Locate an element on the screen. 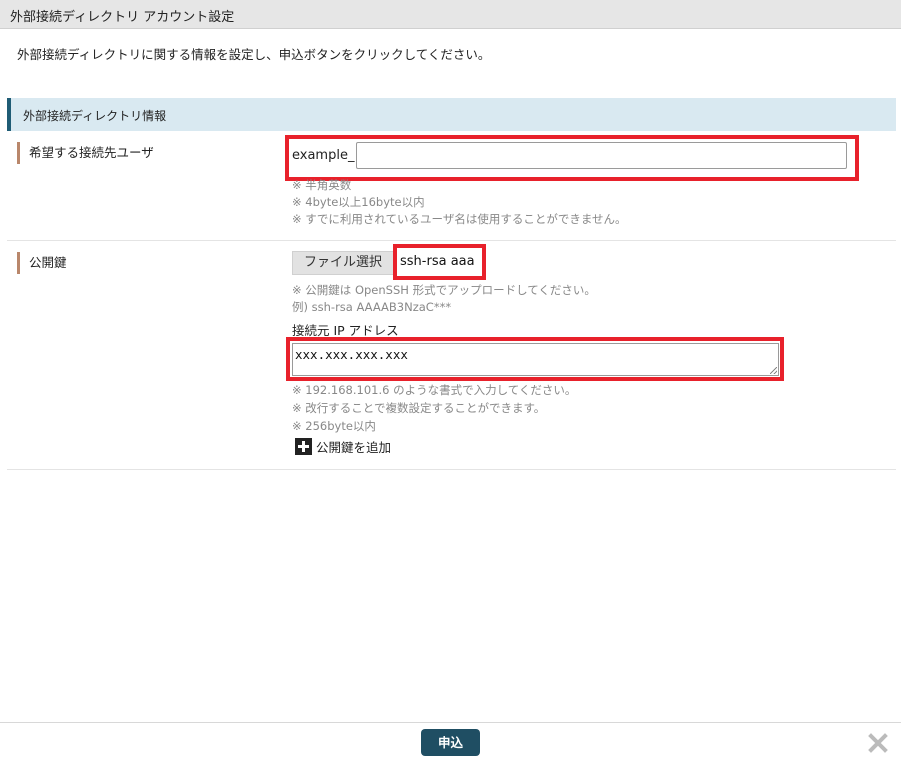  username-prefix: example_ is located at coordinates (323, 155).